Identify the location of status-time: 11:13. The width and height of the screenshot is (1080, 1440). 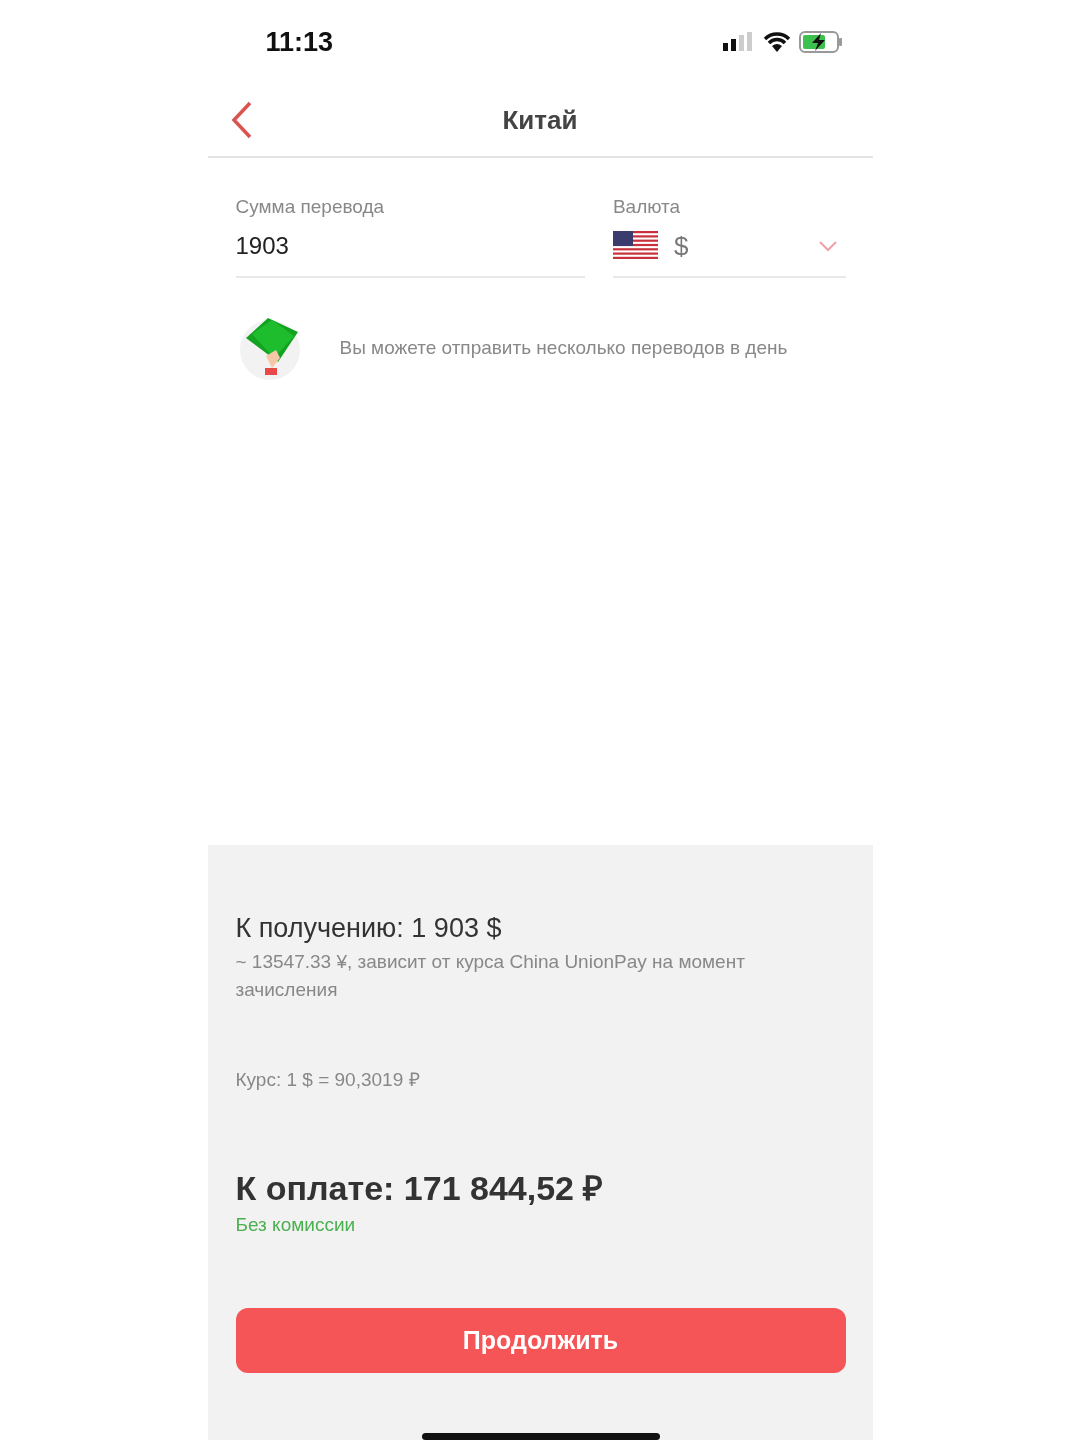
(299, 42).